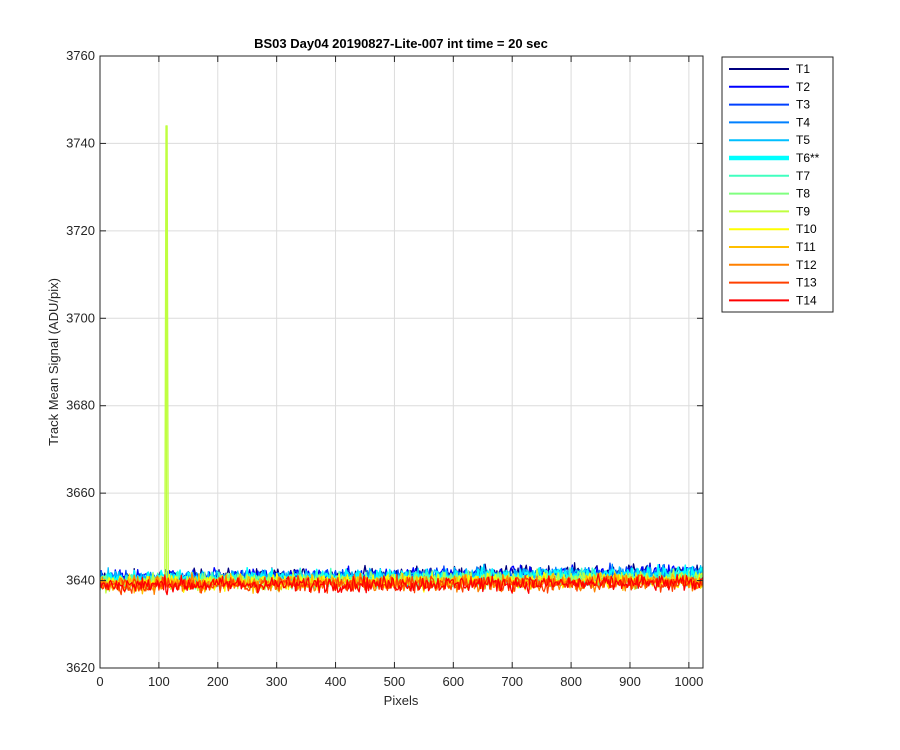 Image resolution: width=900 pixels, height=750 pixels. What do you see at coordinates (99, 681) in the screenshot?
I see `x-tick-label: 0` at bounding box center [99, 681].